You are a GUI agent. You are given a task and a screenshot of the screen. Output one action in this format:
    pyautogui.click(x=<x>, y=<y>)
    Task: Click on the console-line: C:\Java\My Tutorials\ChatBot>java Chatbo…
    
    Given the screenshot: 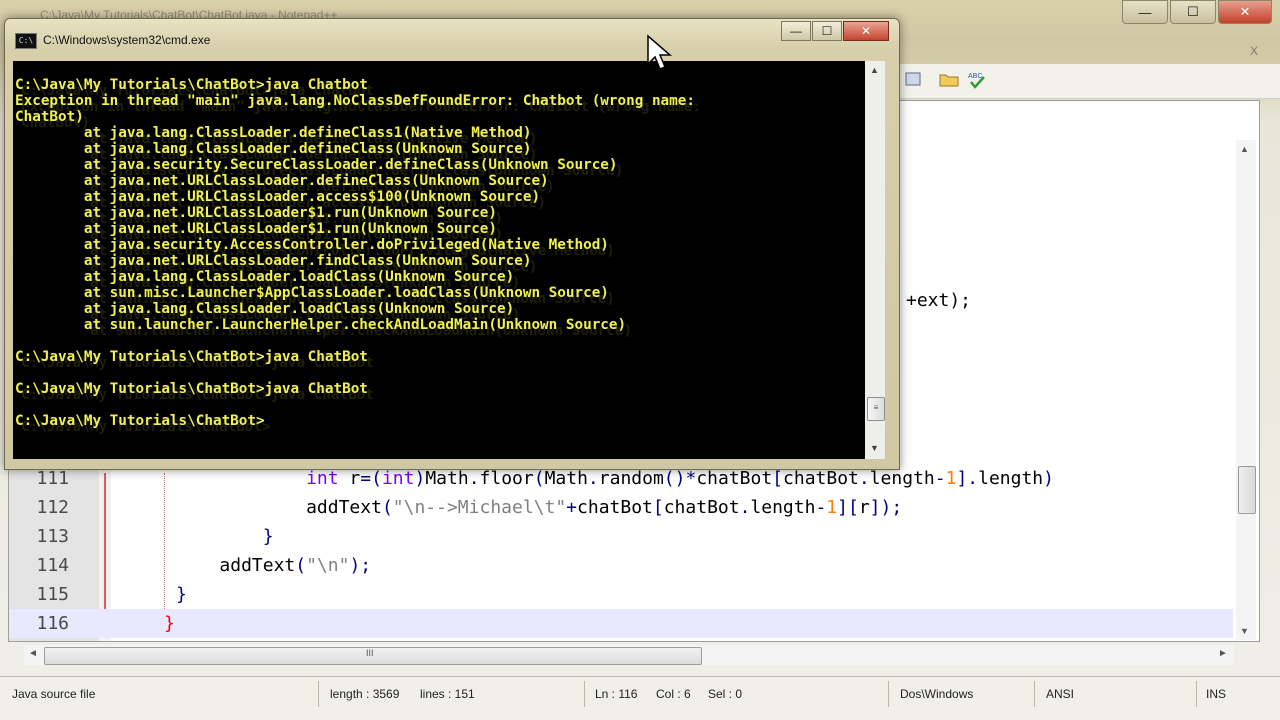 What is the action you would take?
    pyautogui.click(x=191, y=85)
    